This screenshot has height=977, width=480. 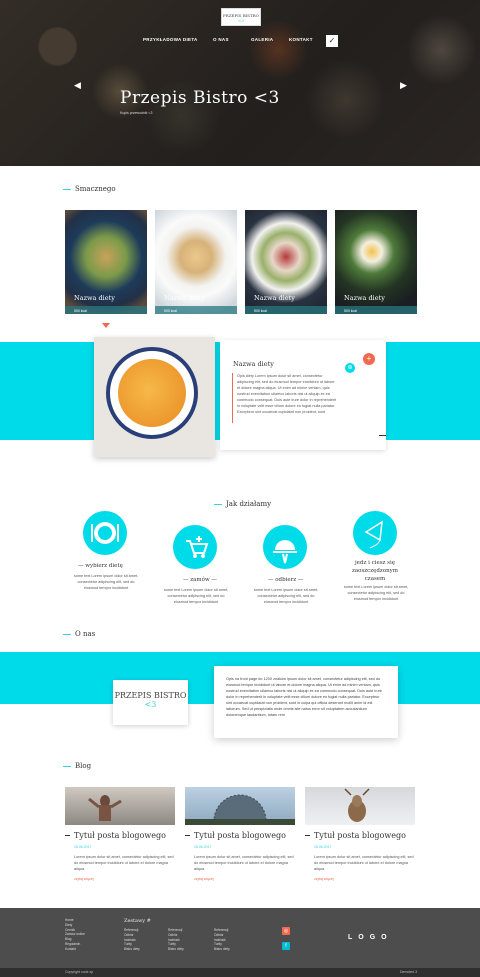 I want to click on soup-shape, so click(x=152, y=393).